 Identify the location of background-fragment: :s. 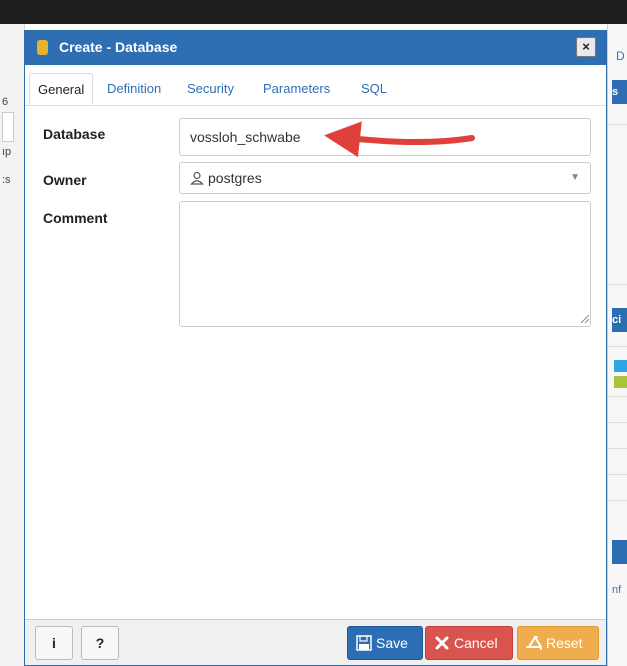
(6, 180).